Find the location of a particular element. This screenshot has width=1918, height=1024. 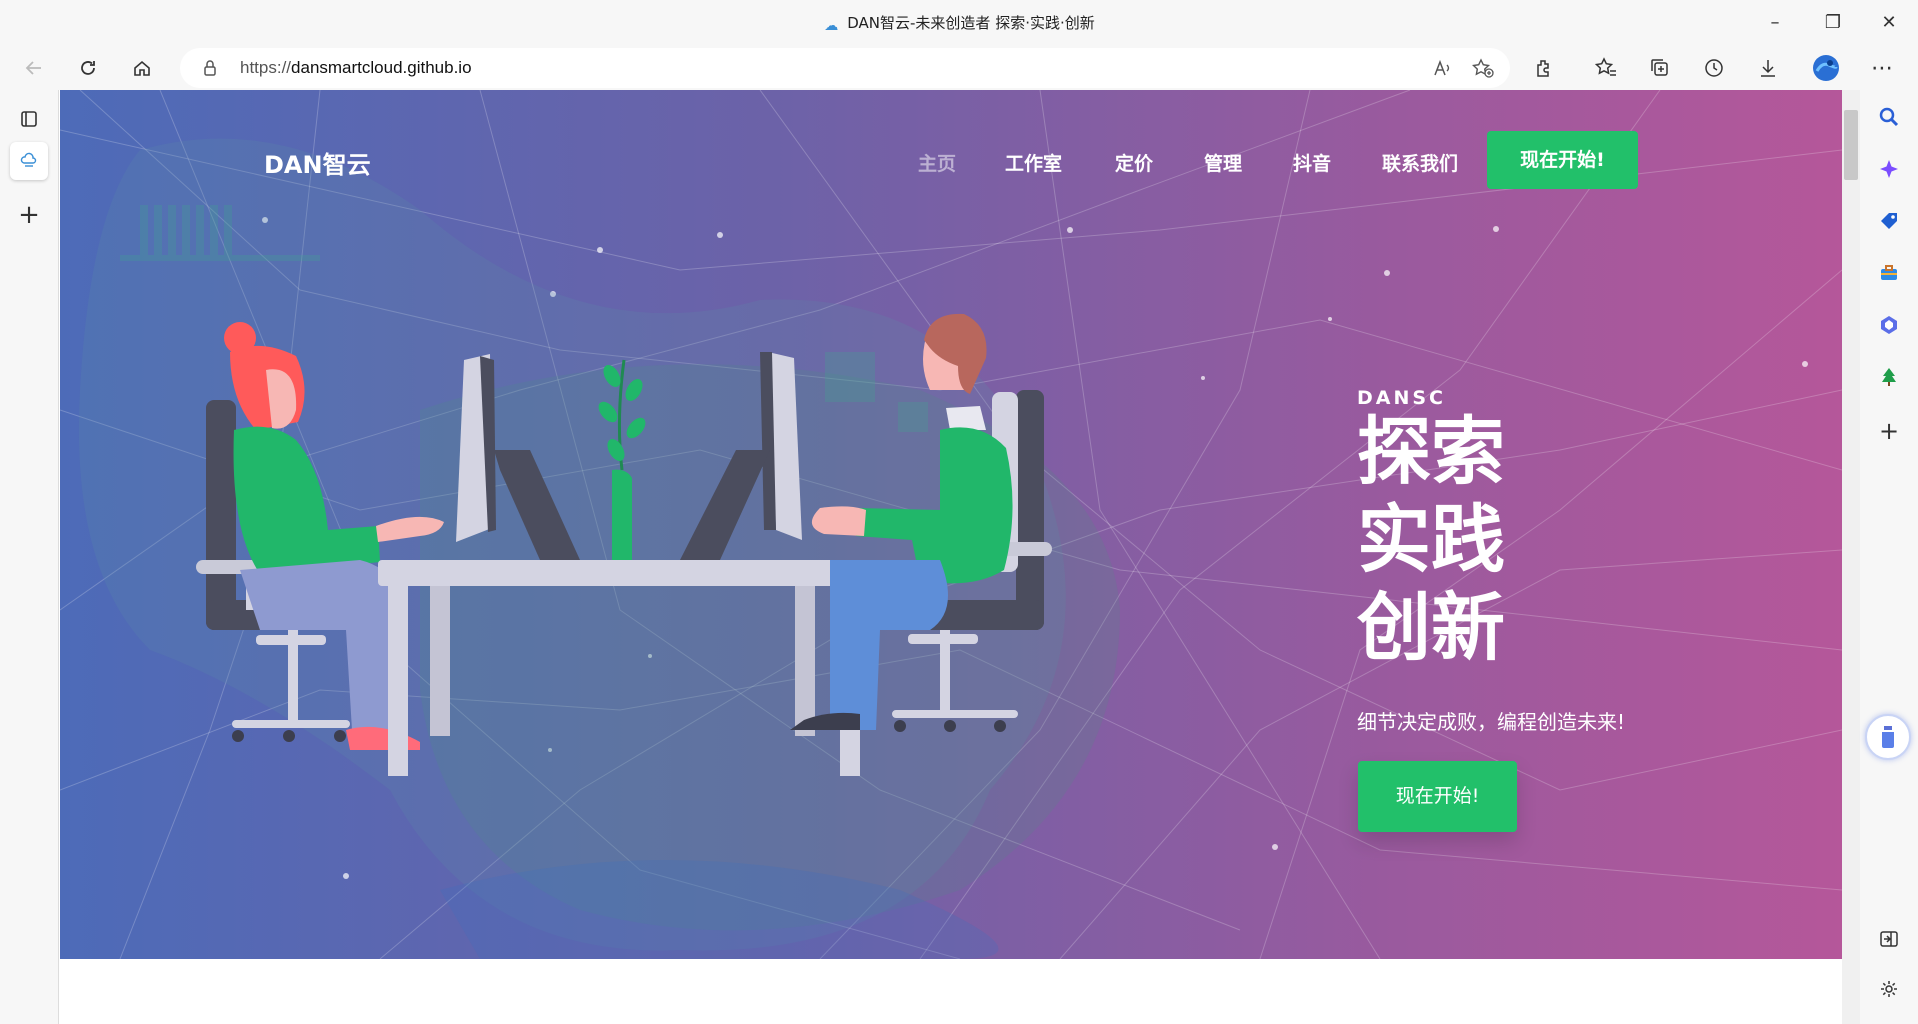

vertical-tabs-sidebar: + is located at coordinates (29, 557).